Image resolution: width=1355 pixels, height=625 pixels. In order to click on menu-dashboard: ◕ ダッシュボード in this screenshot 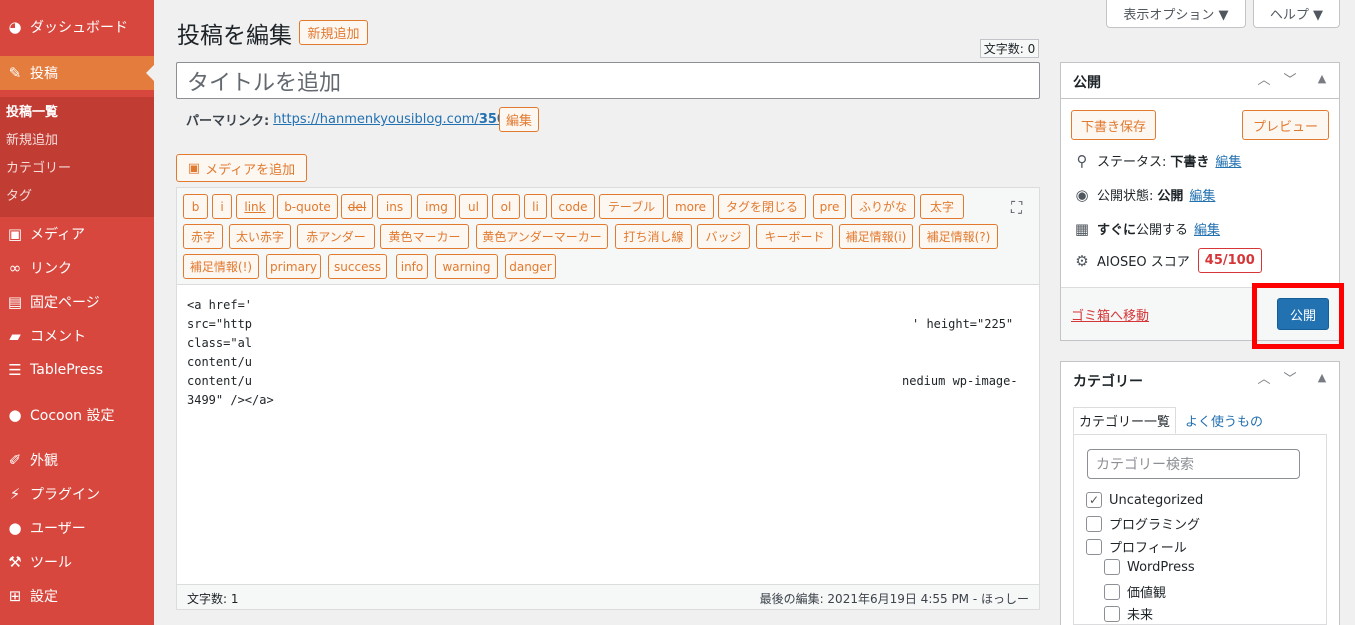, I will do `click(77, 27)`.